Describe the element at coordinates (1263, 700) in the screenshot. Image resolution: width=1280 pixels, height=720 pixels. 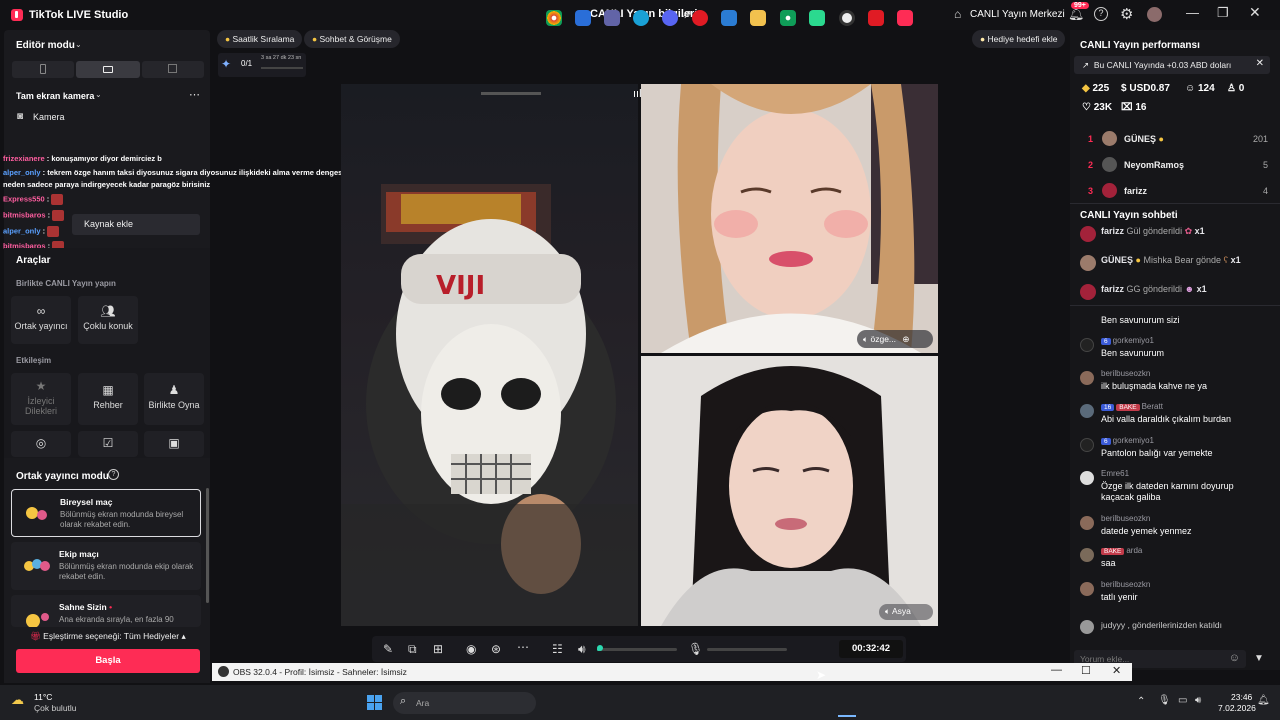
I see `notification-icon: 🔔︎` at that location.